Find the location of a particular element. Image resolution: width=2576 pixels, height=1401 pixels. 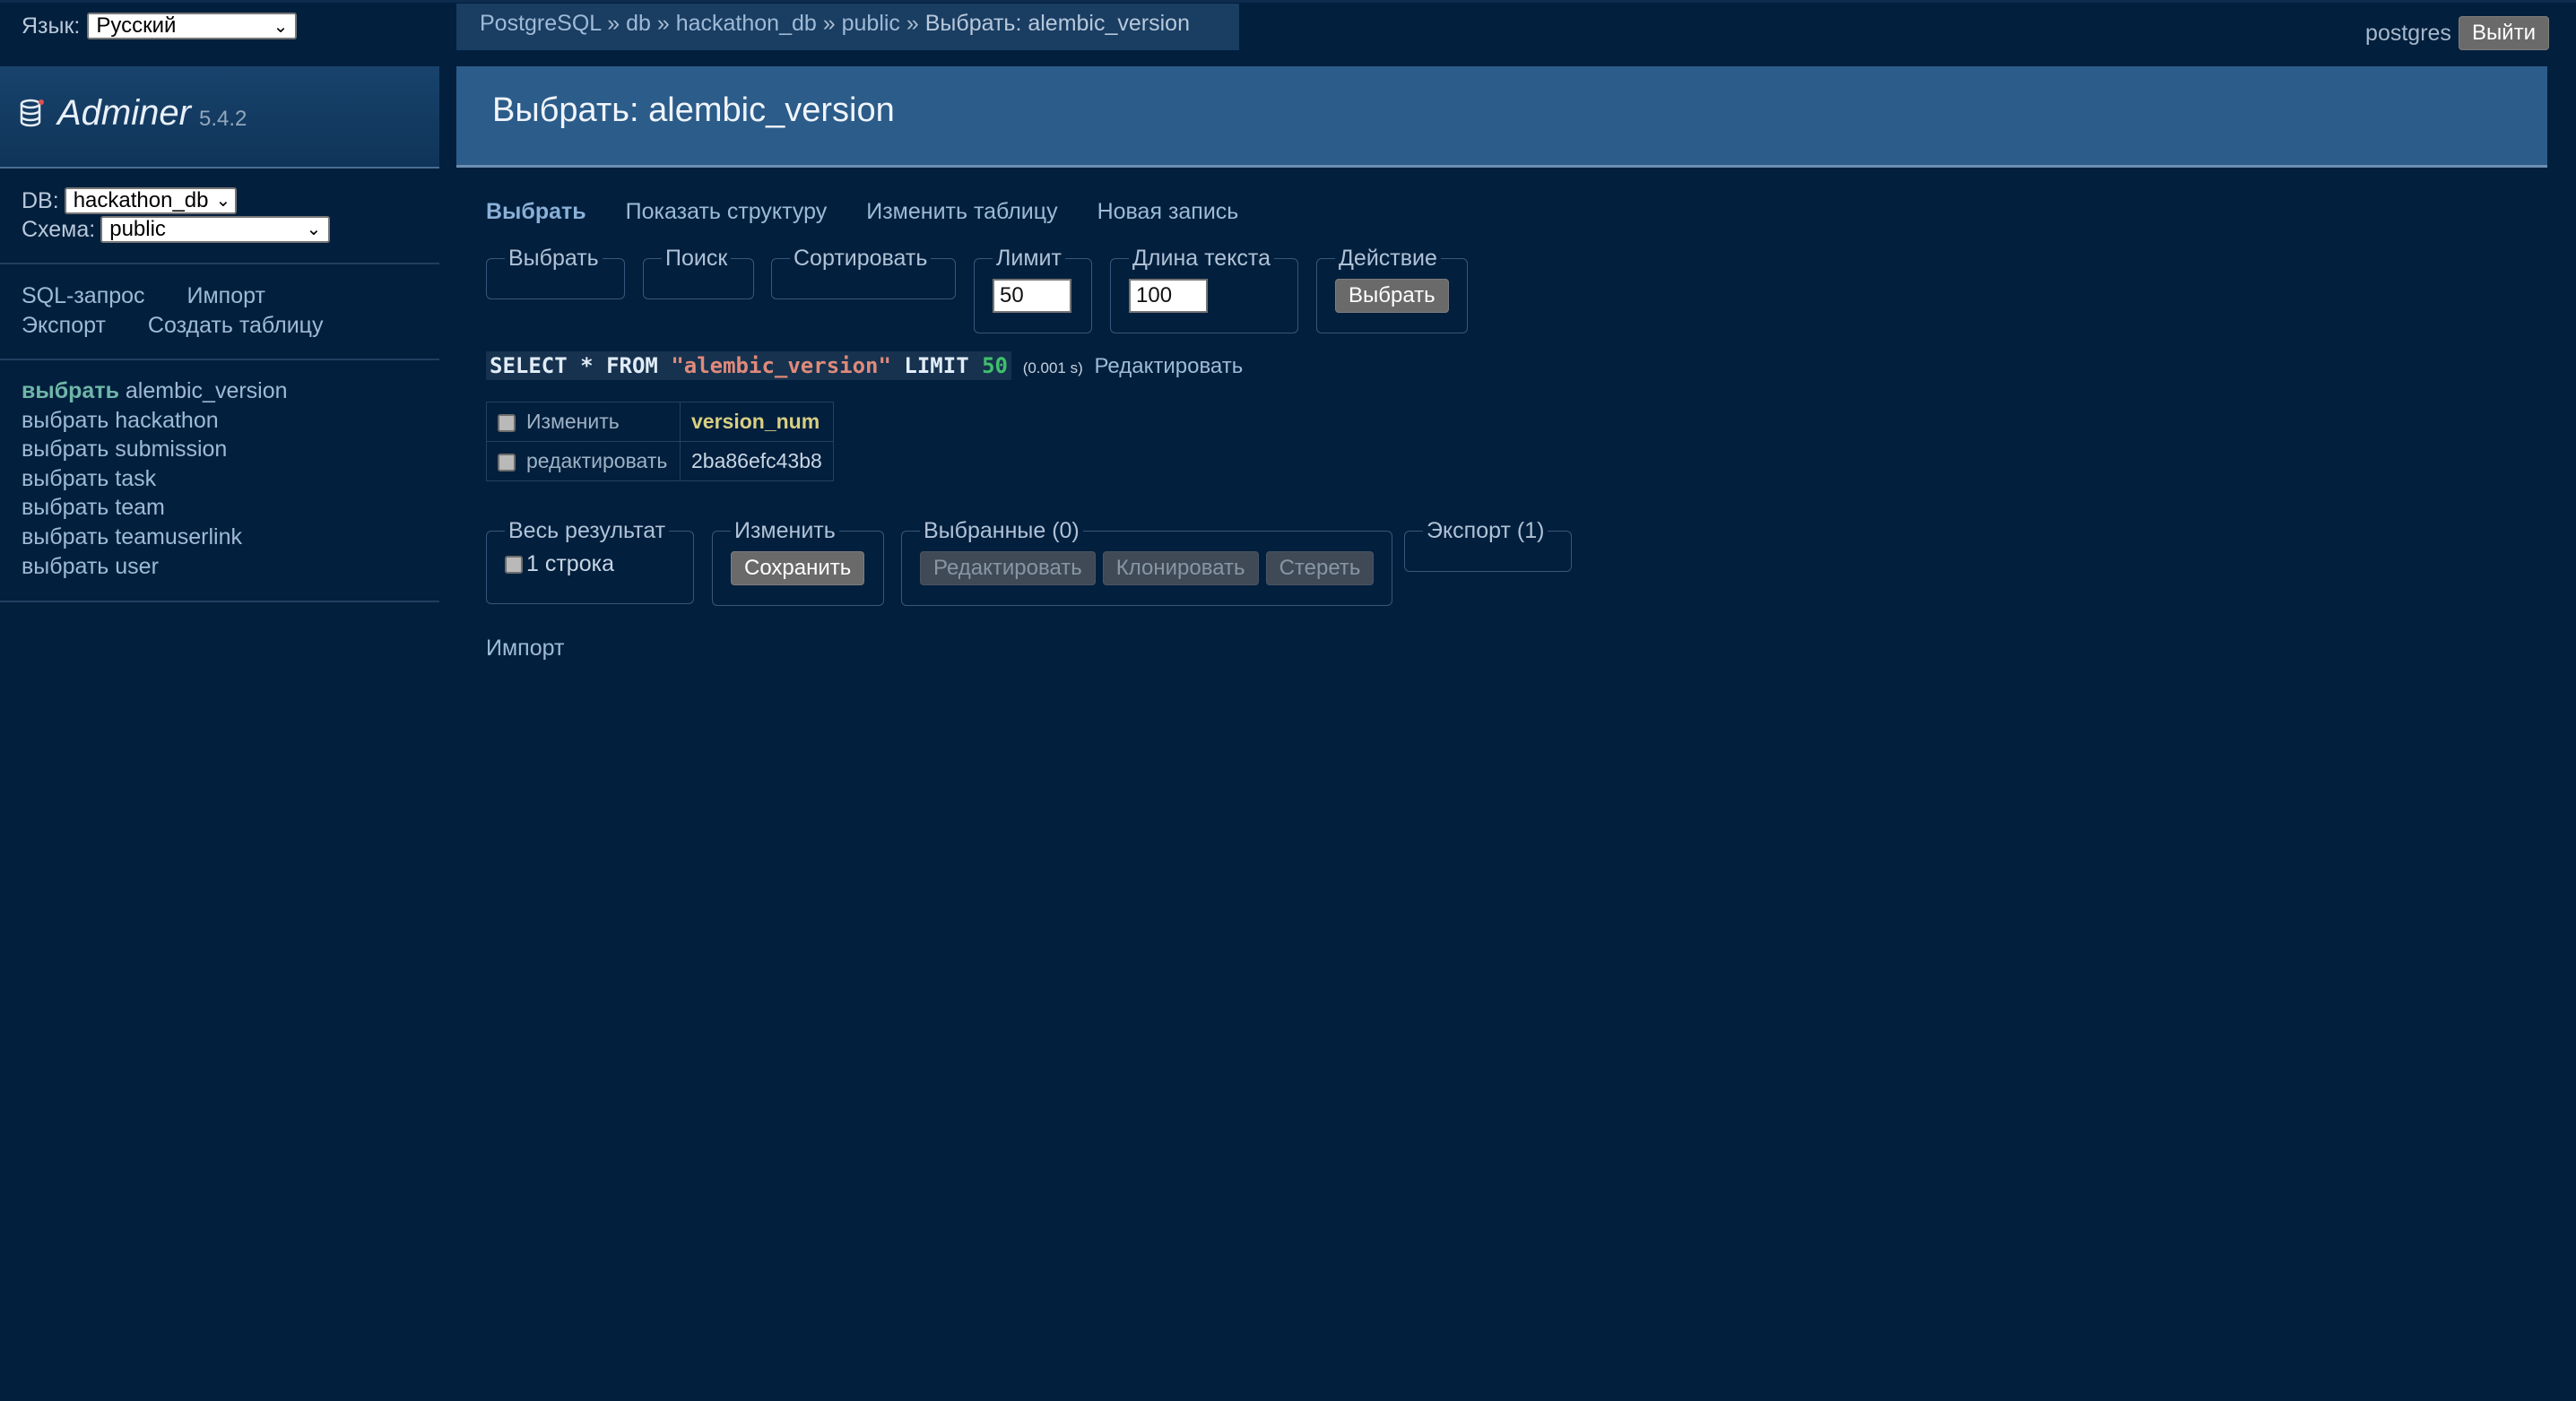

create-table-link: Создать таблицу is located at coordinates (236, 325).